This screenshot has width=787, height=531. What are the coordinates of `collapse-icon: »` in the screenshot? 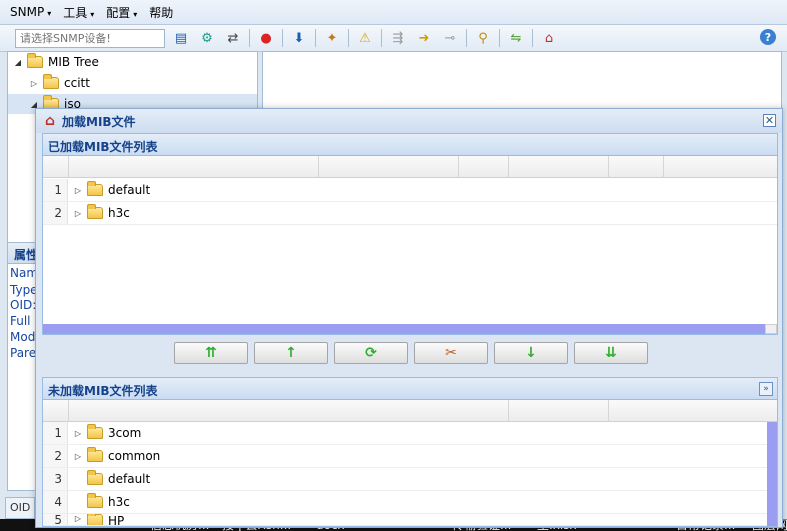 It's located at (766, 389).